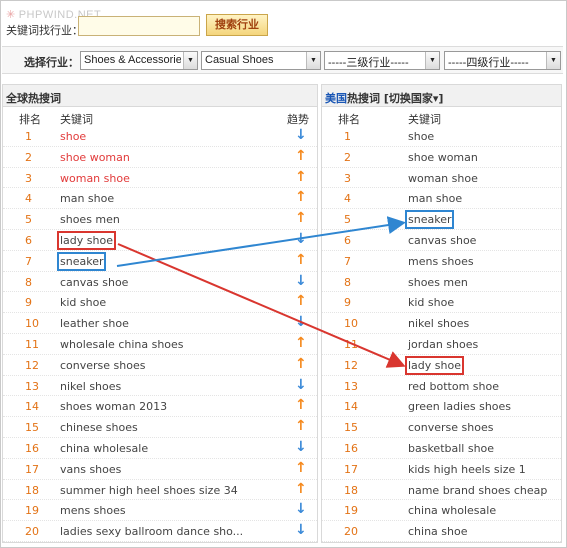  Describe the element at coordinates (139, 26) in the screenshot. I see `search-input` at that location.